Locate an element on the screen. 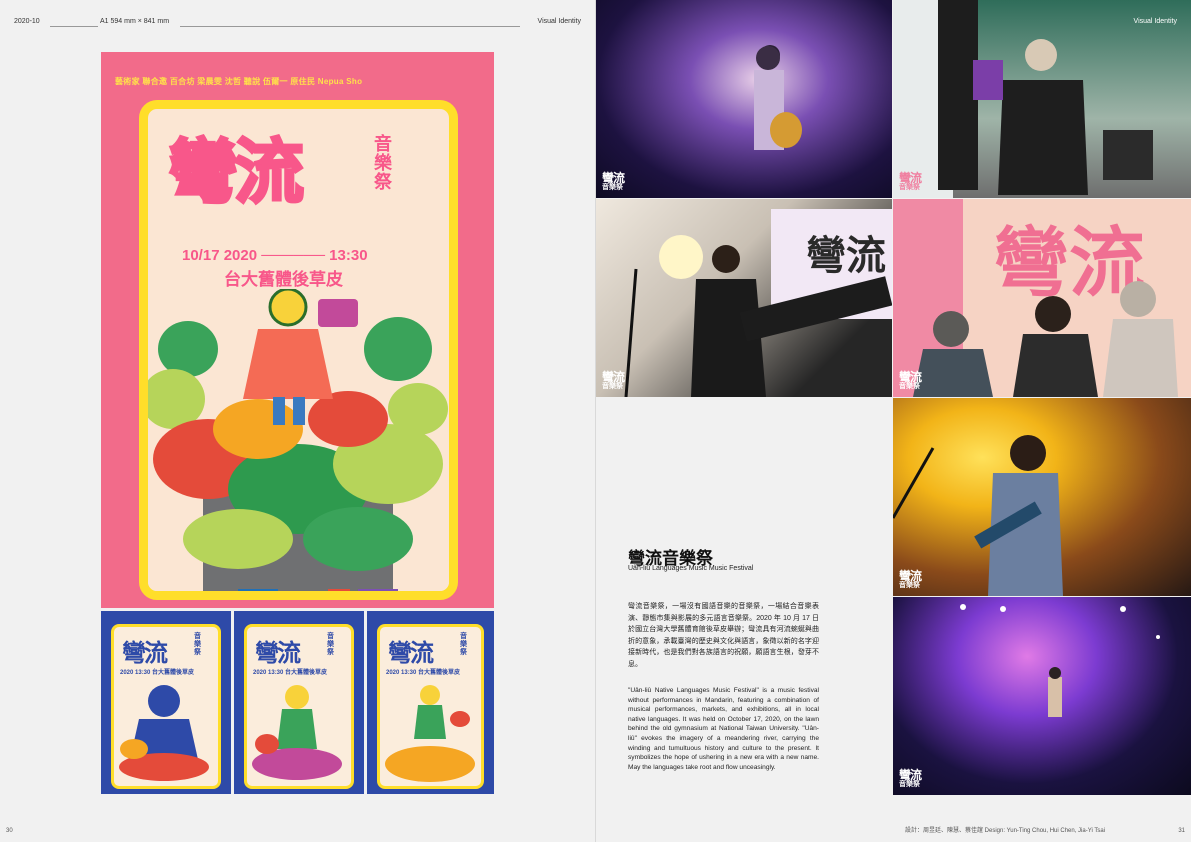  article-subtitle: Uân-liû Languages Music Music Festival is located at coordinates (691, 568).